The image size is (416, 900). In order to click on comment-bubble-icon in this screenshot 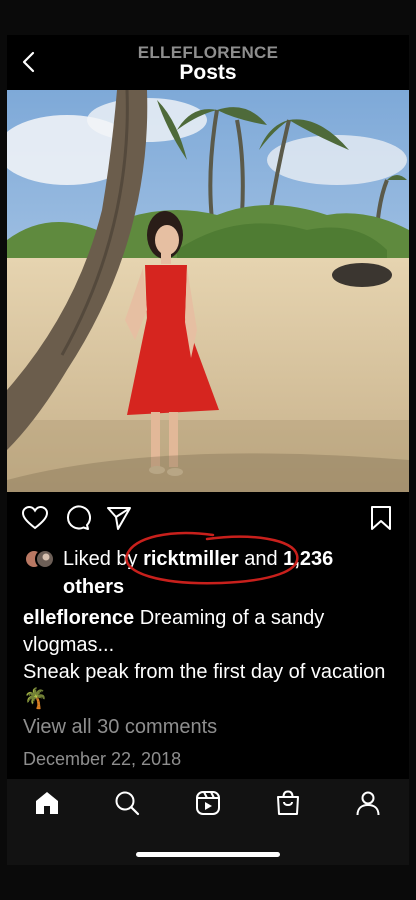, I will do `click(77, 518)`.